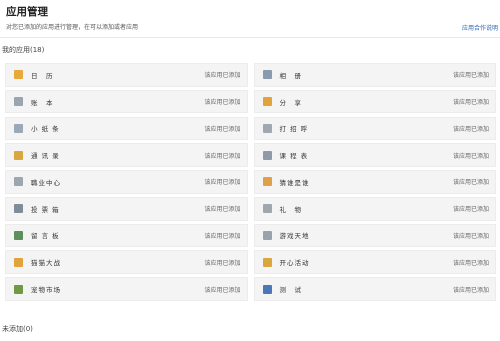 Image resolution: width=500 pixels, height=341 pixels. Describe the element at coordinates (290, 209) in the screenshot. I see `app-name: 礼 物` at that location.